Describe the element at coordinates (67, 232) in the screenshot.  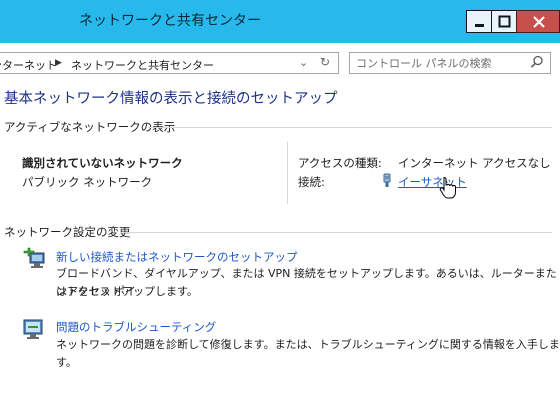
I see `change-settings-heading: ネットワーク設定の変更` at that location.